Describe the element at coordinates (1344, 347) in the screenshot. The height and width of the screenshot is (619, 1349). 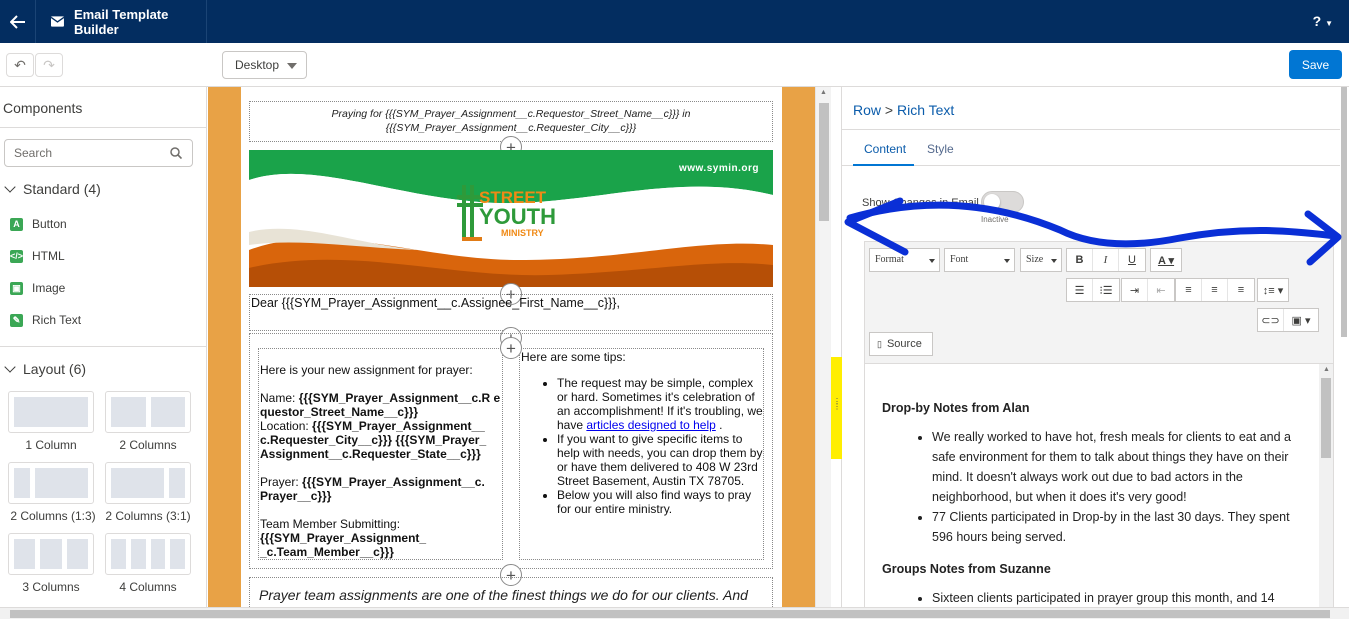
I see `panel-scrollbar` at that location.